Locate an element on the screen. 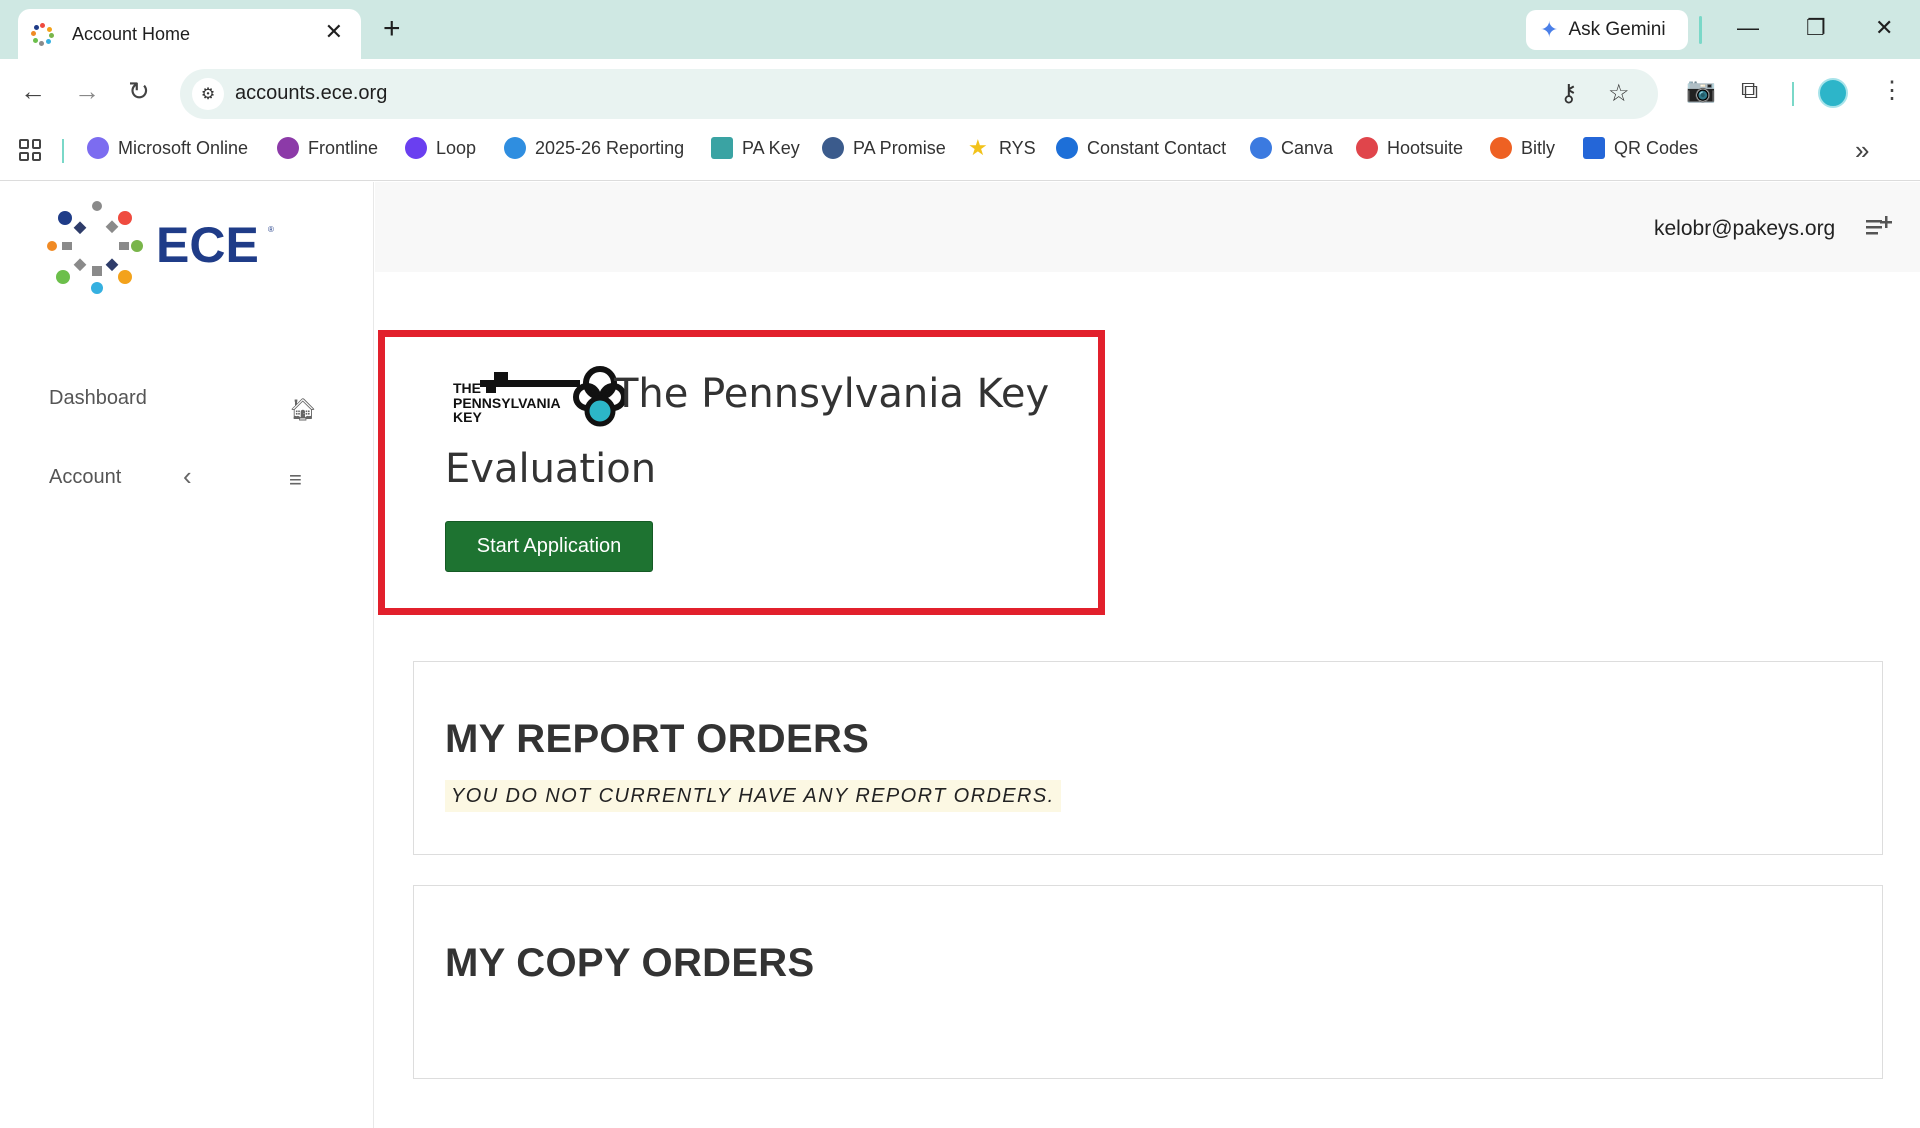 Image resolution: width=1920 pixels, height=1128 pixels. browser-menu-icon: ⋮ is located at coordinates (1892, 91).